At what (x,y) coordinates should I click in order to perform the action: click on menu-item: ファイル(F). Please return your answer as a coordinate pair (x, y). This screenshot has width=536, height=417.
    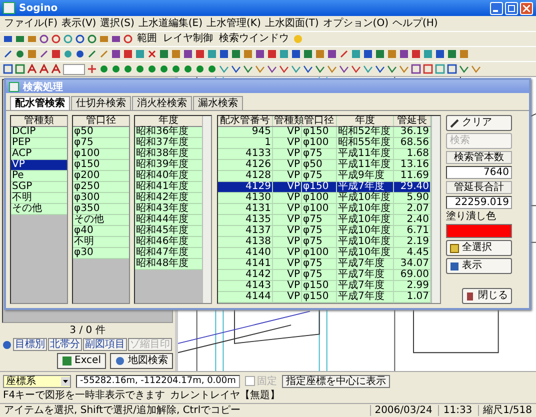
    Looking at the image, I should click on (31, 24).